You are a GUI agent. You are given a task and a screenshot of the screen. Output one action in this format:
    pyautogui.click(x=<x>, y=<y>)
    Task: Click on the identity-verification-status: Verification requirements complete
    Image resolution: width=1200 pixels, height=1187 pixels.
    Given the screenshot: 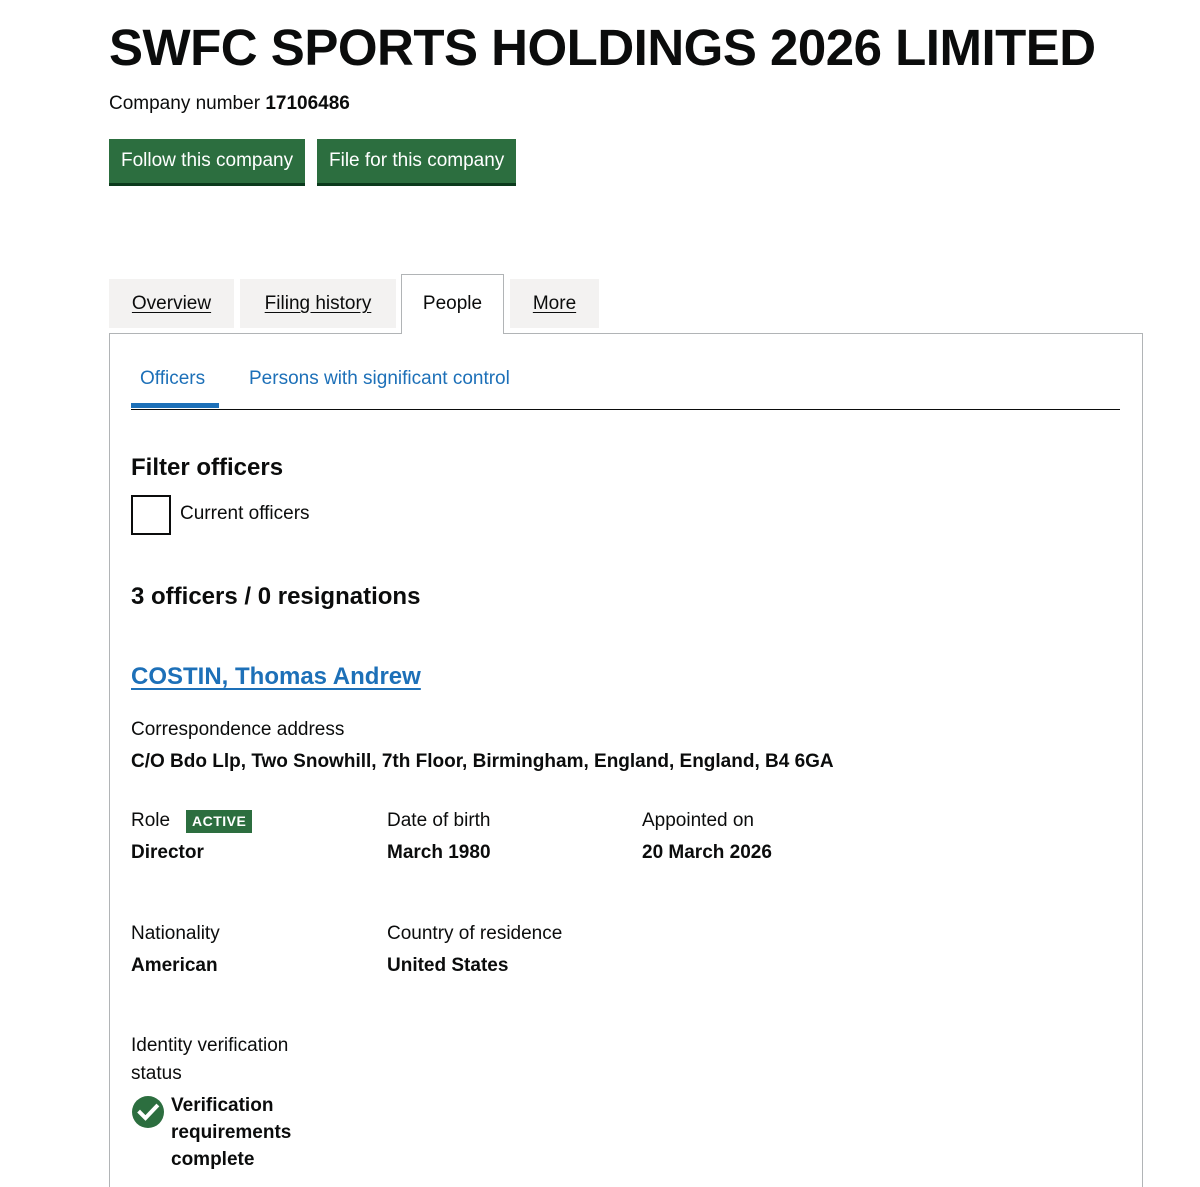 What is the action you would take?
    pyautogui.click(x=231, y=1132)
    